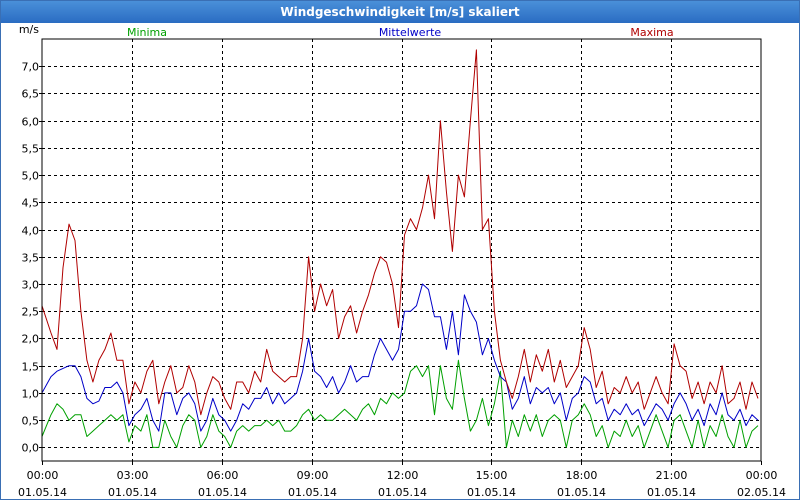 This screenshot has width=800, height=501. What do you see at coordinates (31, 339) in the screenshot?
I see `y-tick-label: 2,0` at bounding box center [31, 339].